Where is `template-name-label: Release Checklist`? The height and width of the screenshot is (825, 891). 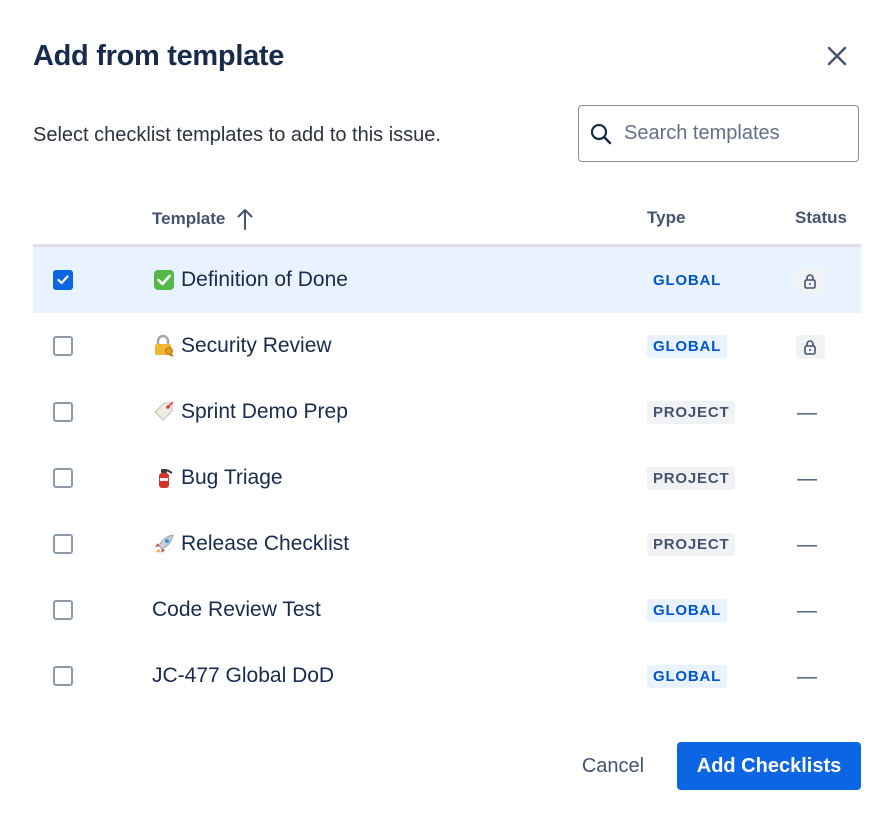
template-name-label: Release Checklist is located at coordinates (265, 543).